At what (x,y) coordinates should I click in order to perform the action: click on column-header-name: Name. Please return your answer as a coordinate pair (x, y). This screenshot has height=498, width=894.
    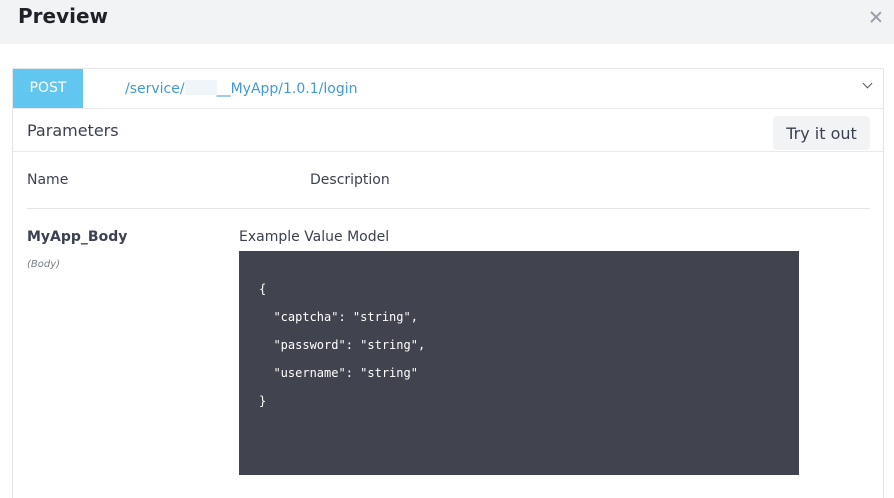
    Looking at the image, I should click on (48, 180).